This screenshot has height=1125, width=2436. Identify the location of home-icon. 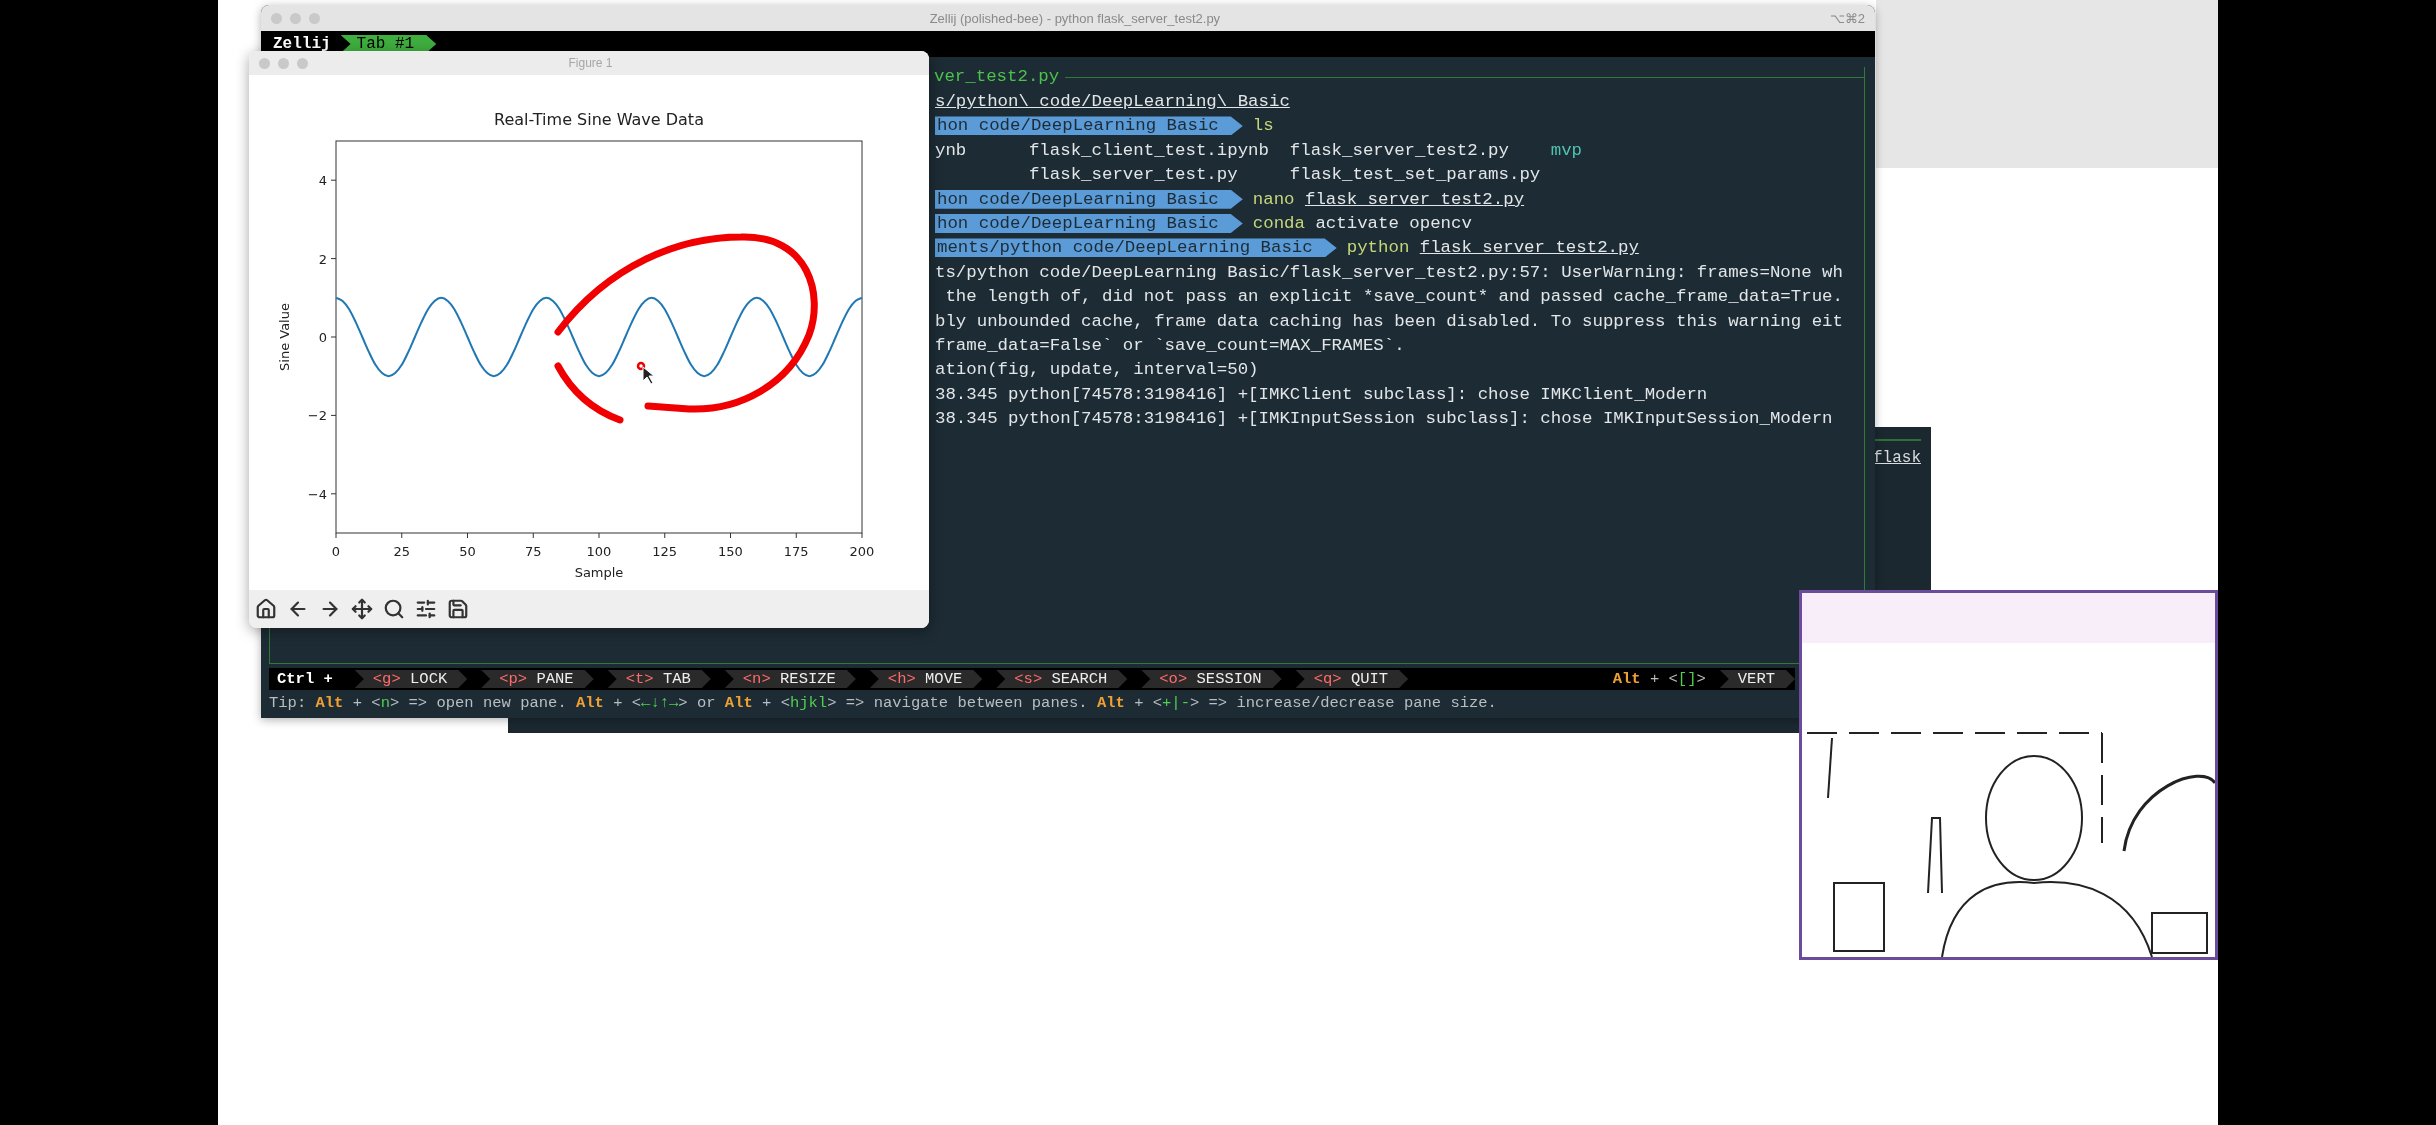
(266, 609).